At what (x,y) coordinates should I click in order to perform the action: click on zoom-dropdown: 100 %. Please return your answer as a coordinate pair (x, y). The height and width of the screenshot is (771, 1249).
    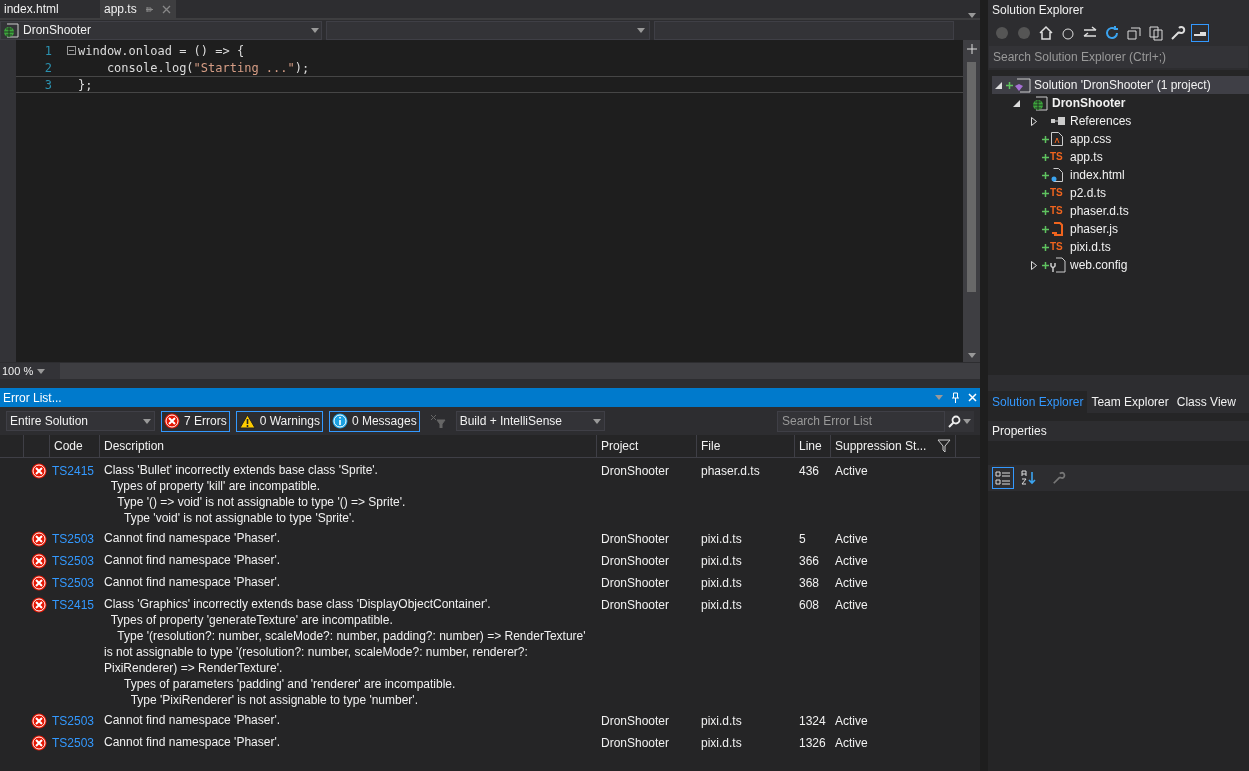
    Looking at the image, I should click on (30, 371).